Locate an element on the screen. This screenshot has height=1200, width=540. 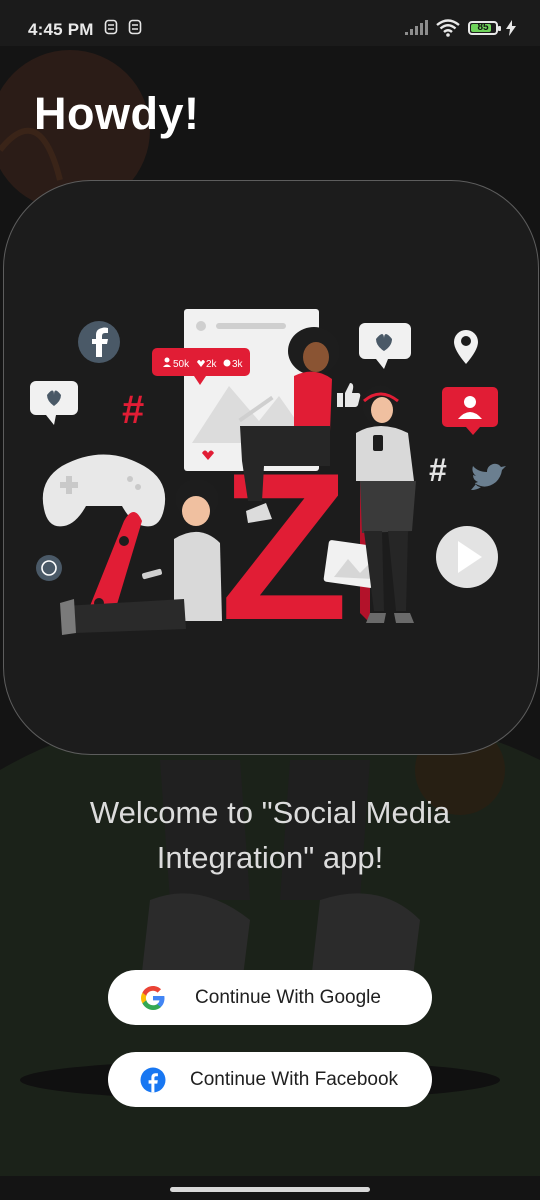
battery-icon: 85 is located at coordinates (484, 28).